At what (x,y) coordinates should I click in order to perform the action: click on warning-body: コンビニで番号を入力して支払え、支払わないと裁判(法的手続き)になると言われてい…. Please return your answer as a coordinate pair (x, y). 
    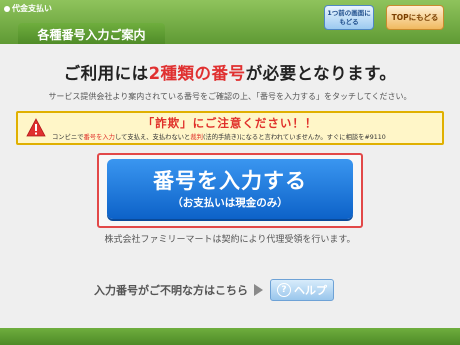
    Looking at the image, I should click on (219, 137).